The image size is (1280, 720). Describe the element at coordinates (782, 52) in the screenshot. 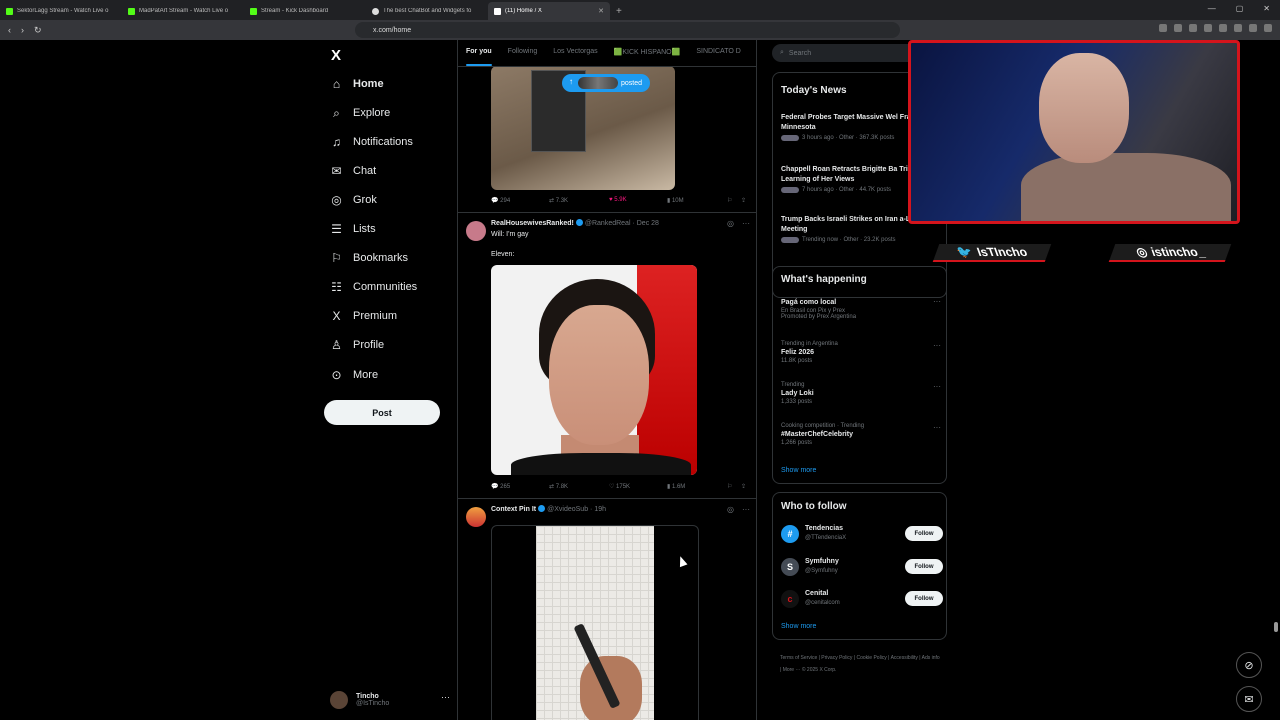

I see `search-icon: ⌕` at that location.